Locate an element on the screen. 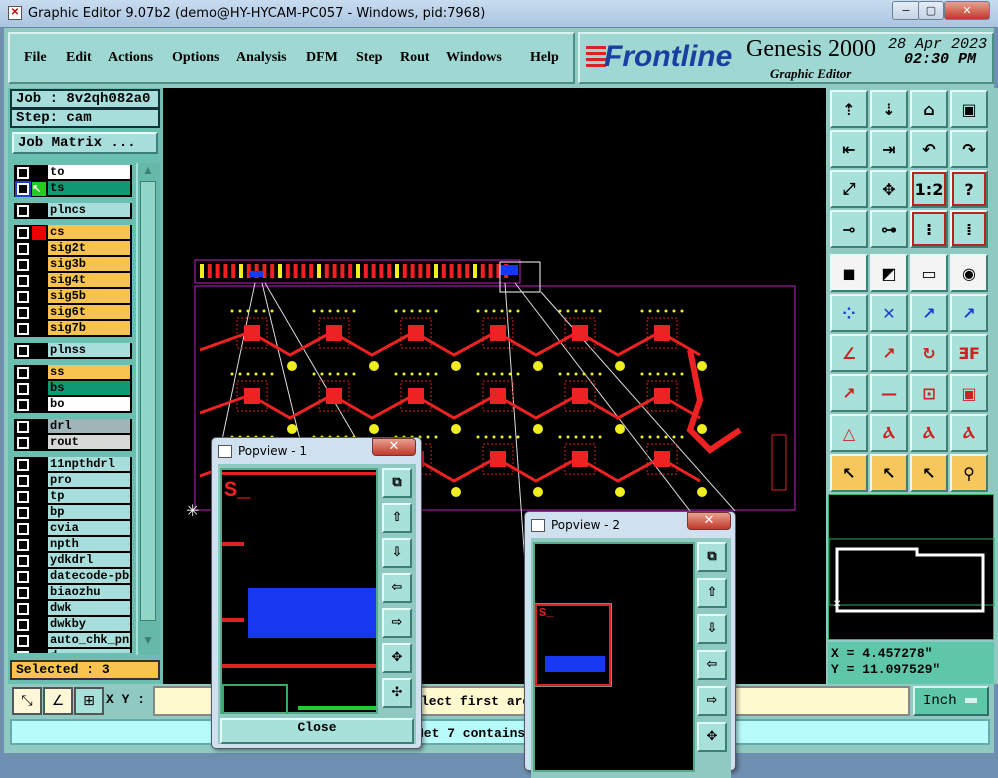 The width and height of the screenshot is (998, 778). layer-row: auto_chk_pnl is located at coordinates (73, 641).